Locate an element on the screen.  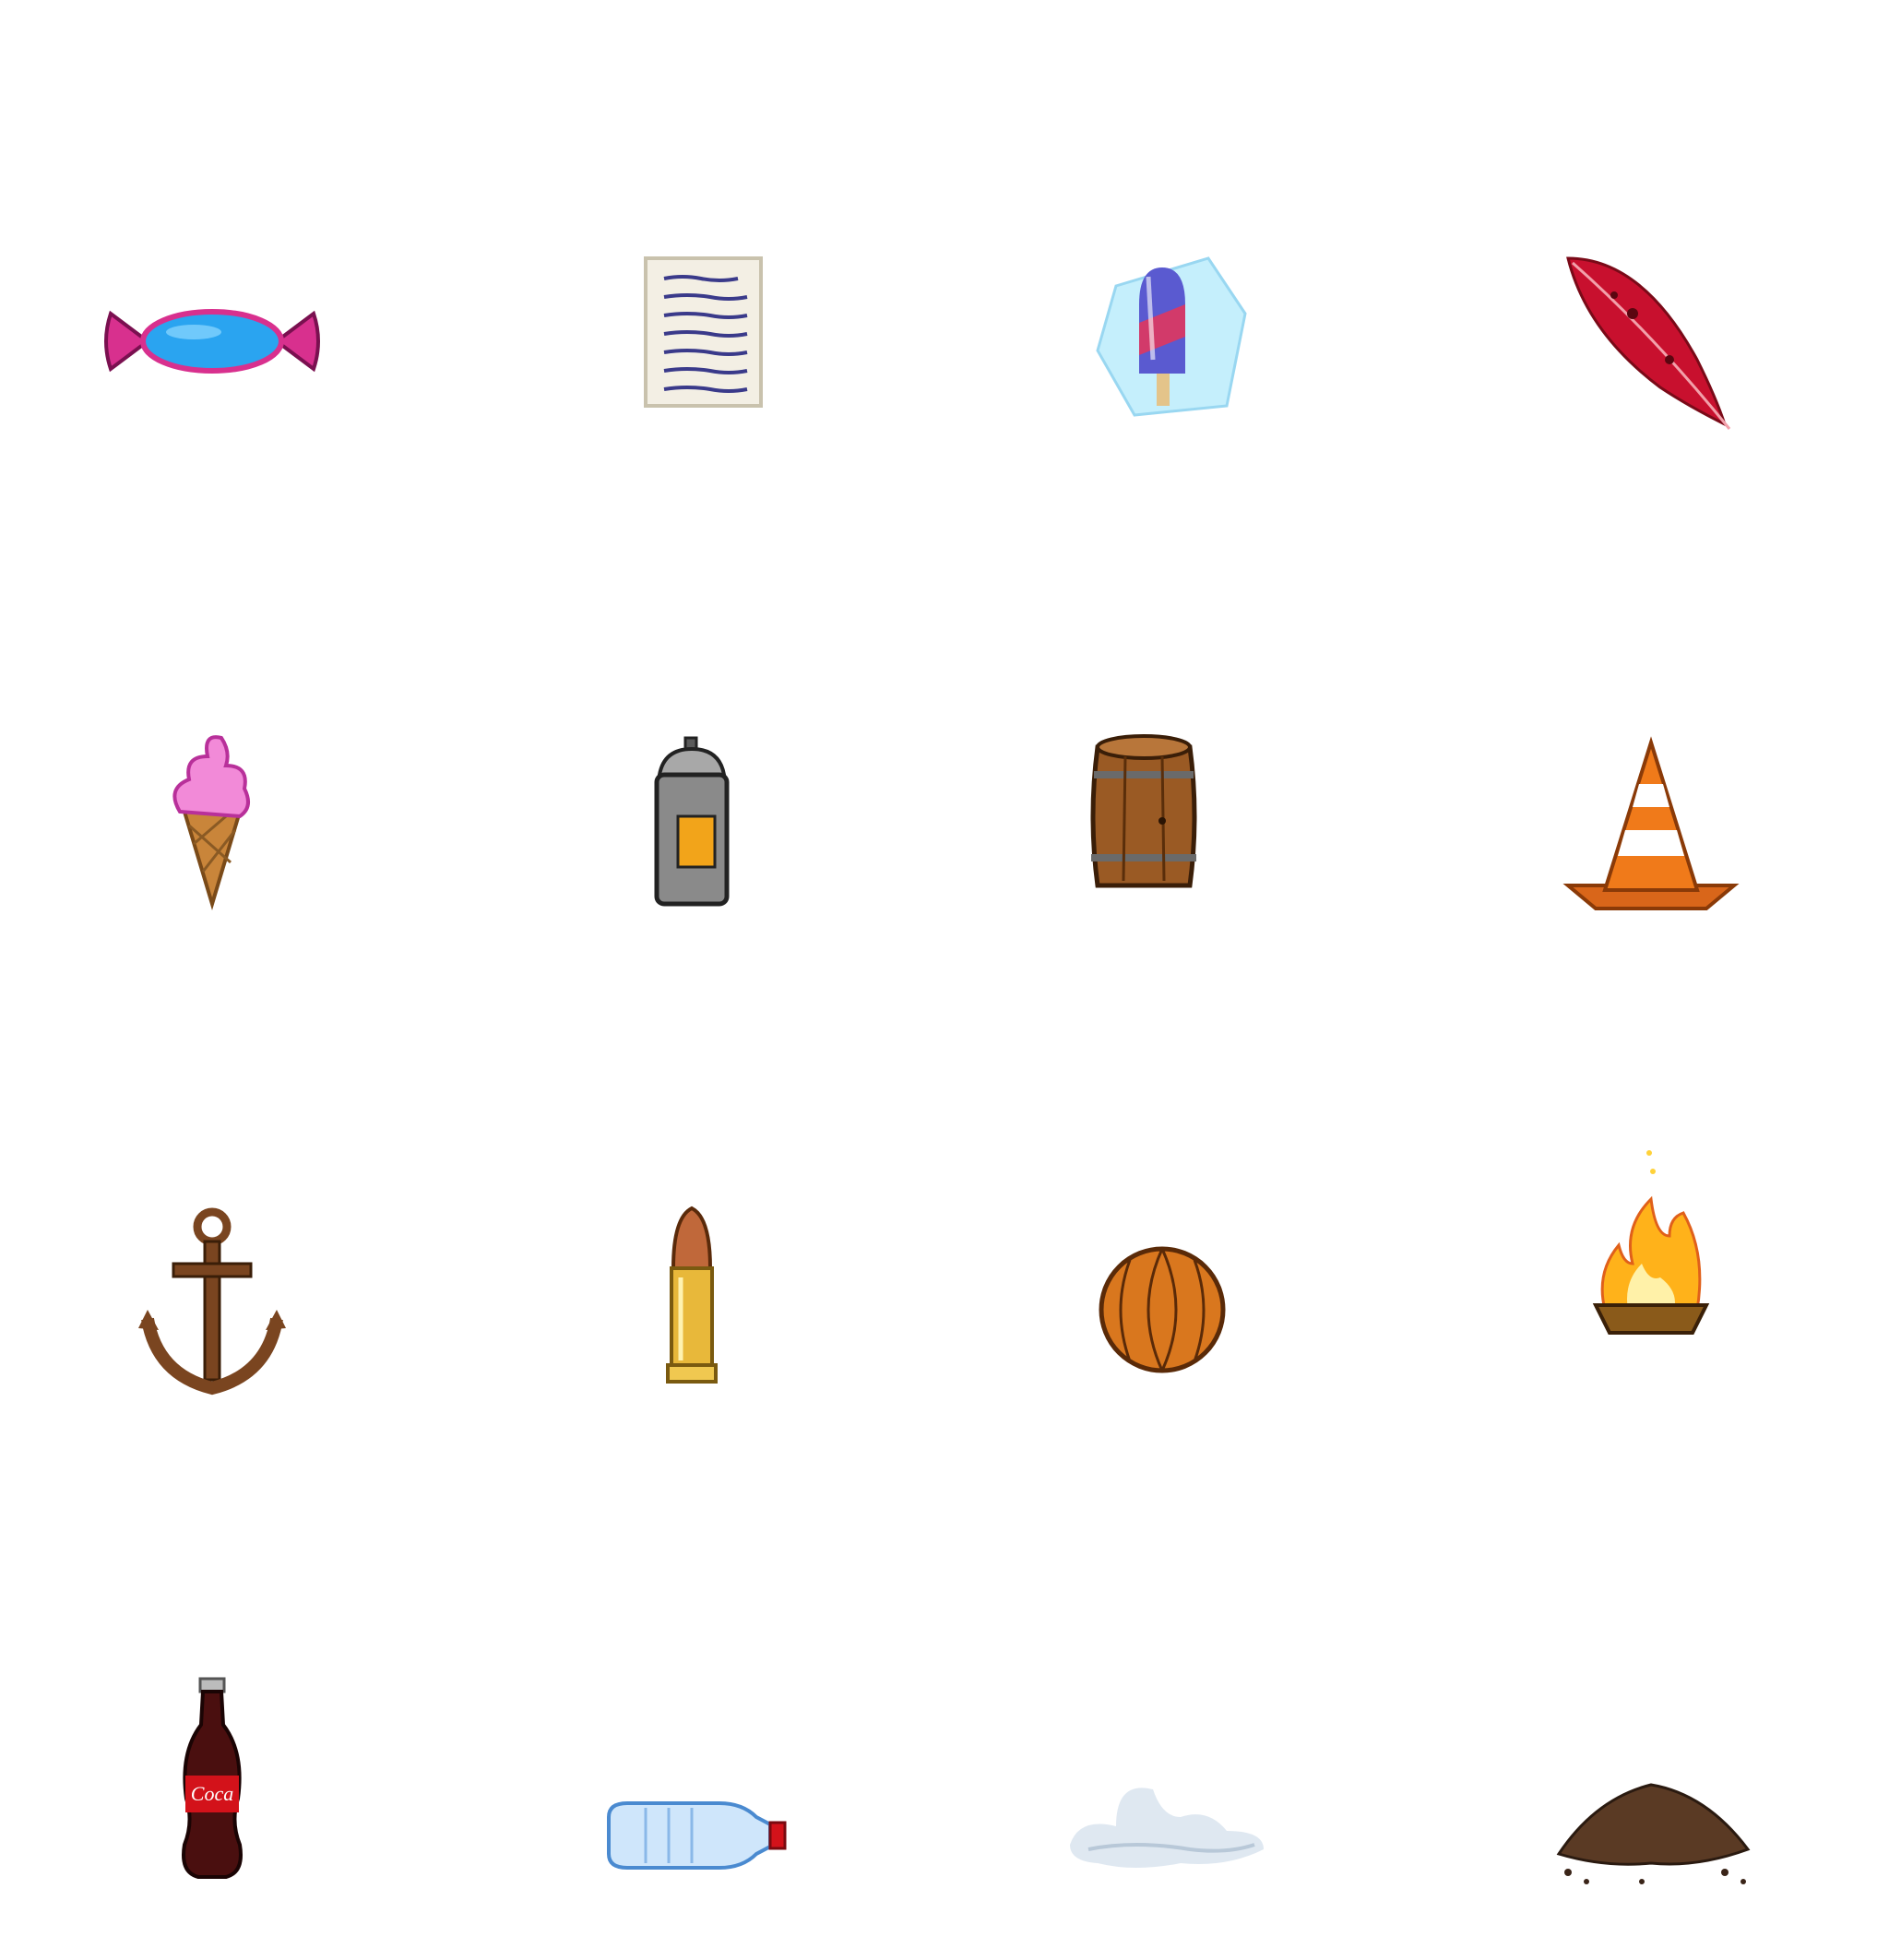
leather-ball-icon is located at coordinates (1162, 1300).